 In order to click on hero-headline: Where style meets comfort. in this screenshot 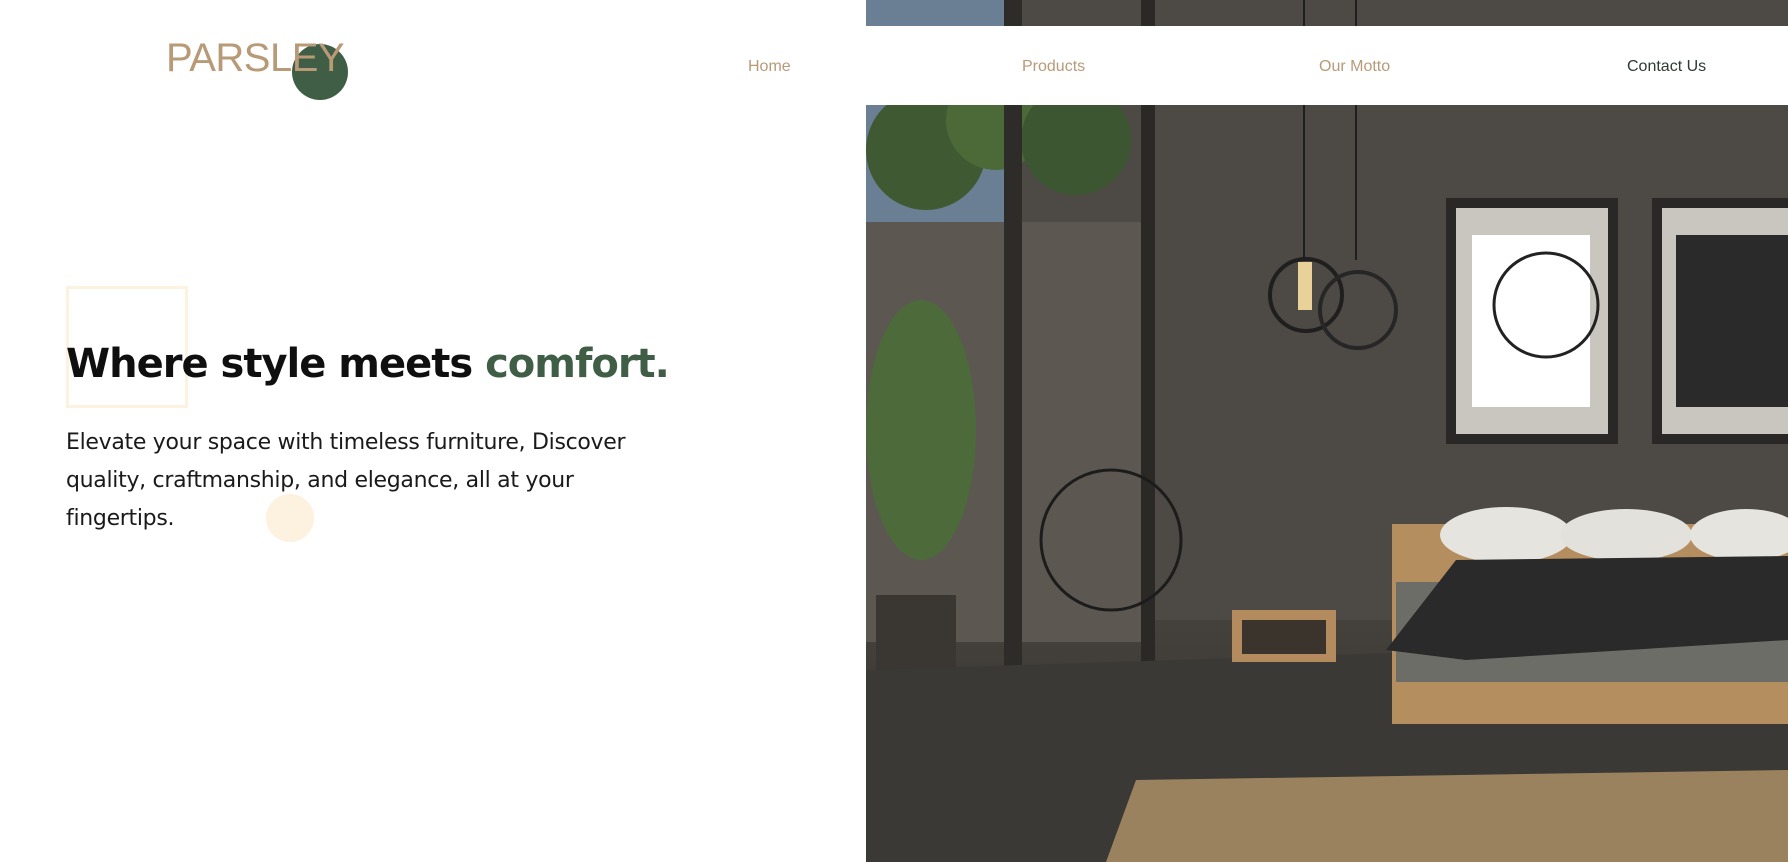, I will do `click(368, 364)`.